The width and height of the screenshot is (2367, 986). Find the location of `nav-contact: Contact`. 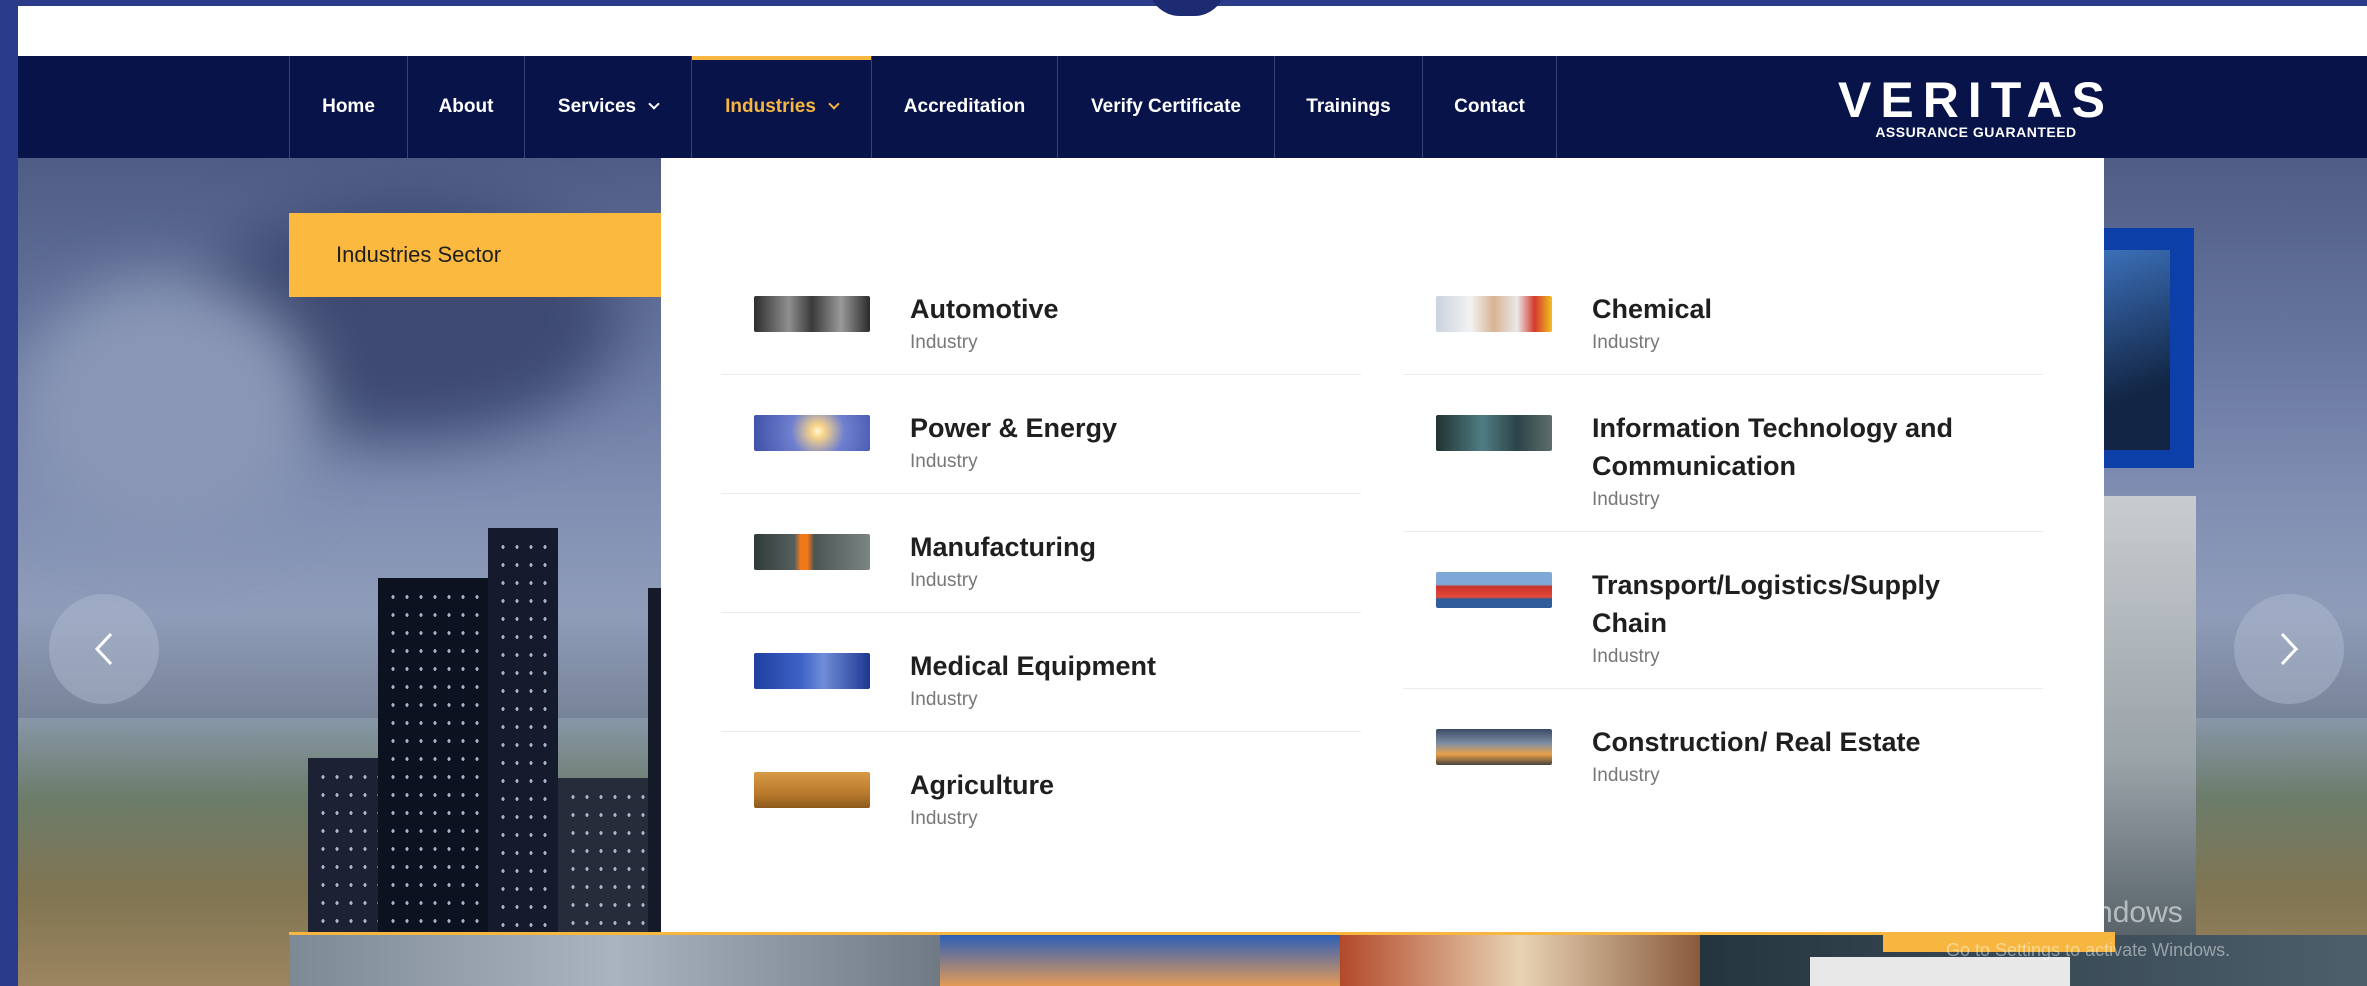

nav-contact: Contact is located at coordinates (1490, 107).